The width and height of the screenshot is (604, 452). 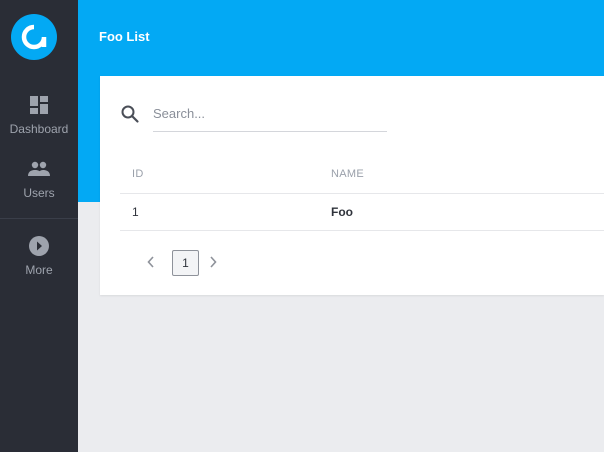 What do you see at coordinates (342, 212) in the screenshot?
I see `cell-name: Foo` at bounding box center [342, 212].